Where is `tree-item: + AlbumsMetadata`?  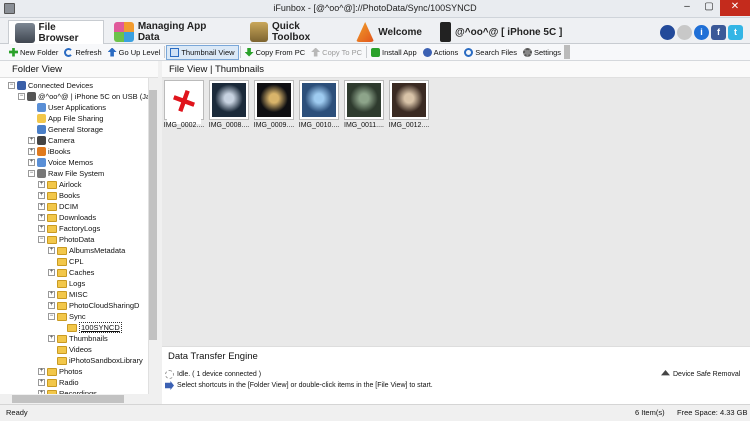
tree-item: + AlbumsMetadata is located at coordinates (86, 250).